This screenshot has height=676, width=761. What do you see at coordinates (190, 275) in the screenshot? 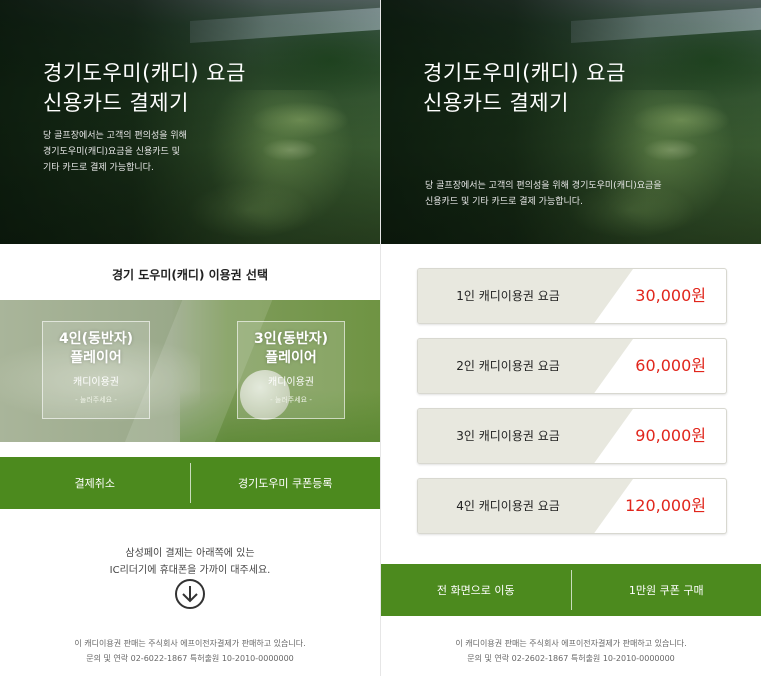
I see `selection-title: 경기 도우미(캐디) 이용권 선택` at bounding box center [190, 275].